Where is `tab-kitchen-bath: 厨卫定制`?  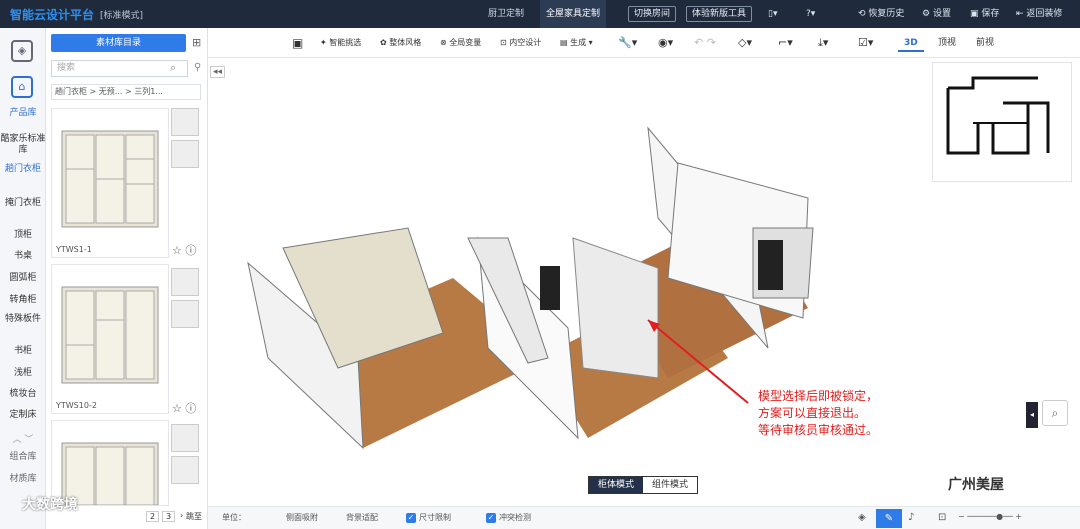 tab-kitchen-bath: 厨卫定制 is located at coordinates (506, 14).